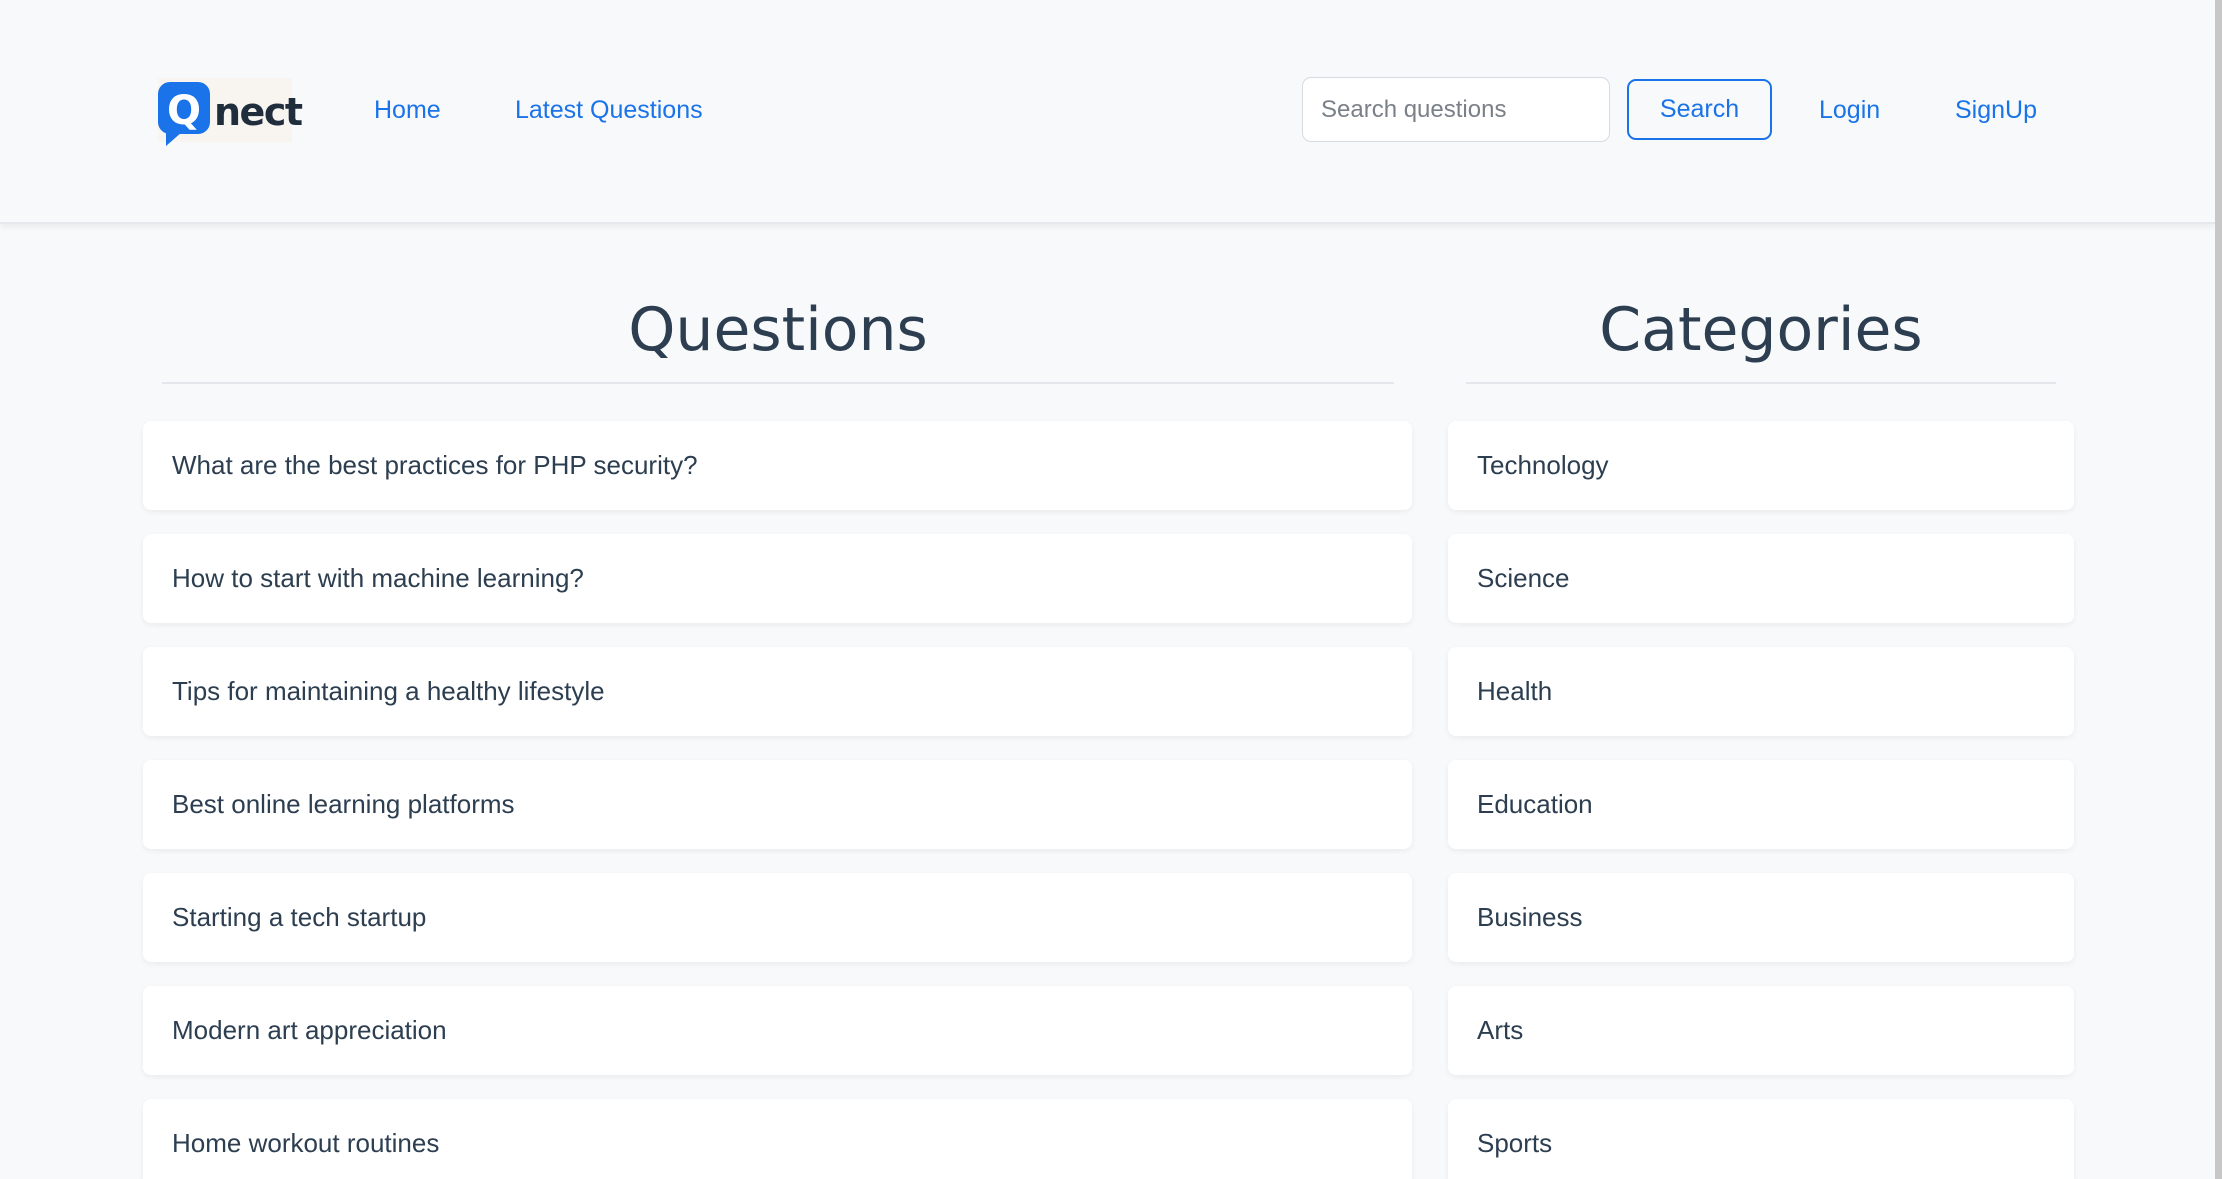 This screenshot has width=2222, height=1179. I want to click on categories-heading: Categories, so click(1761, 330).